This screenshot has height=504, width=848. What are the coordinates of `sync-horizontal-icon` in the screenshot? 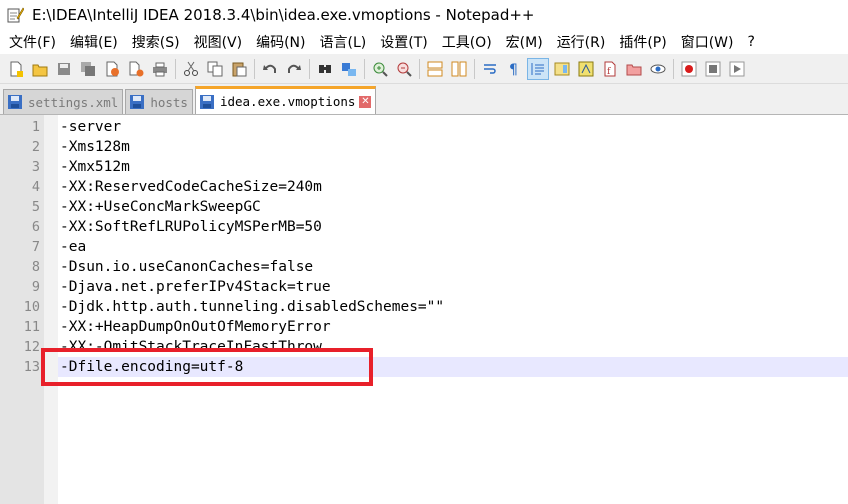 It's located at (459, 69).